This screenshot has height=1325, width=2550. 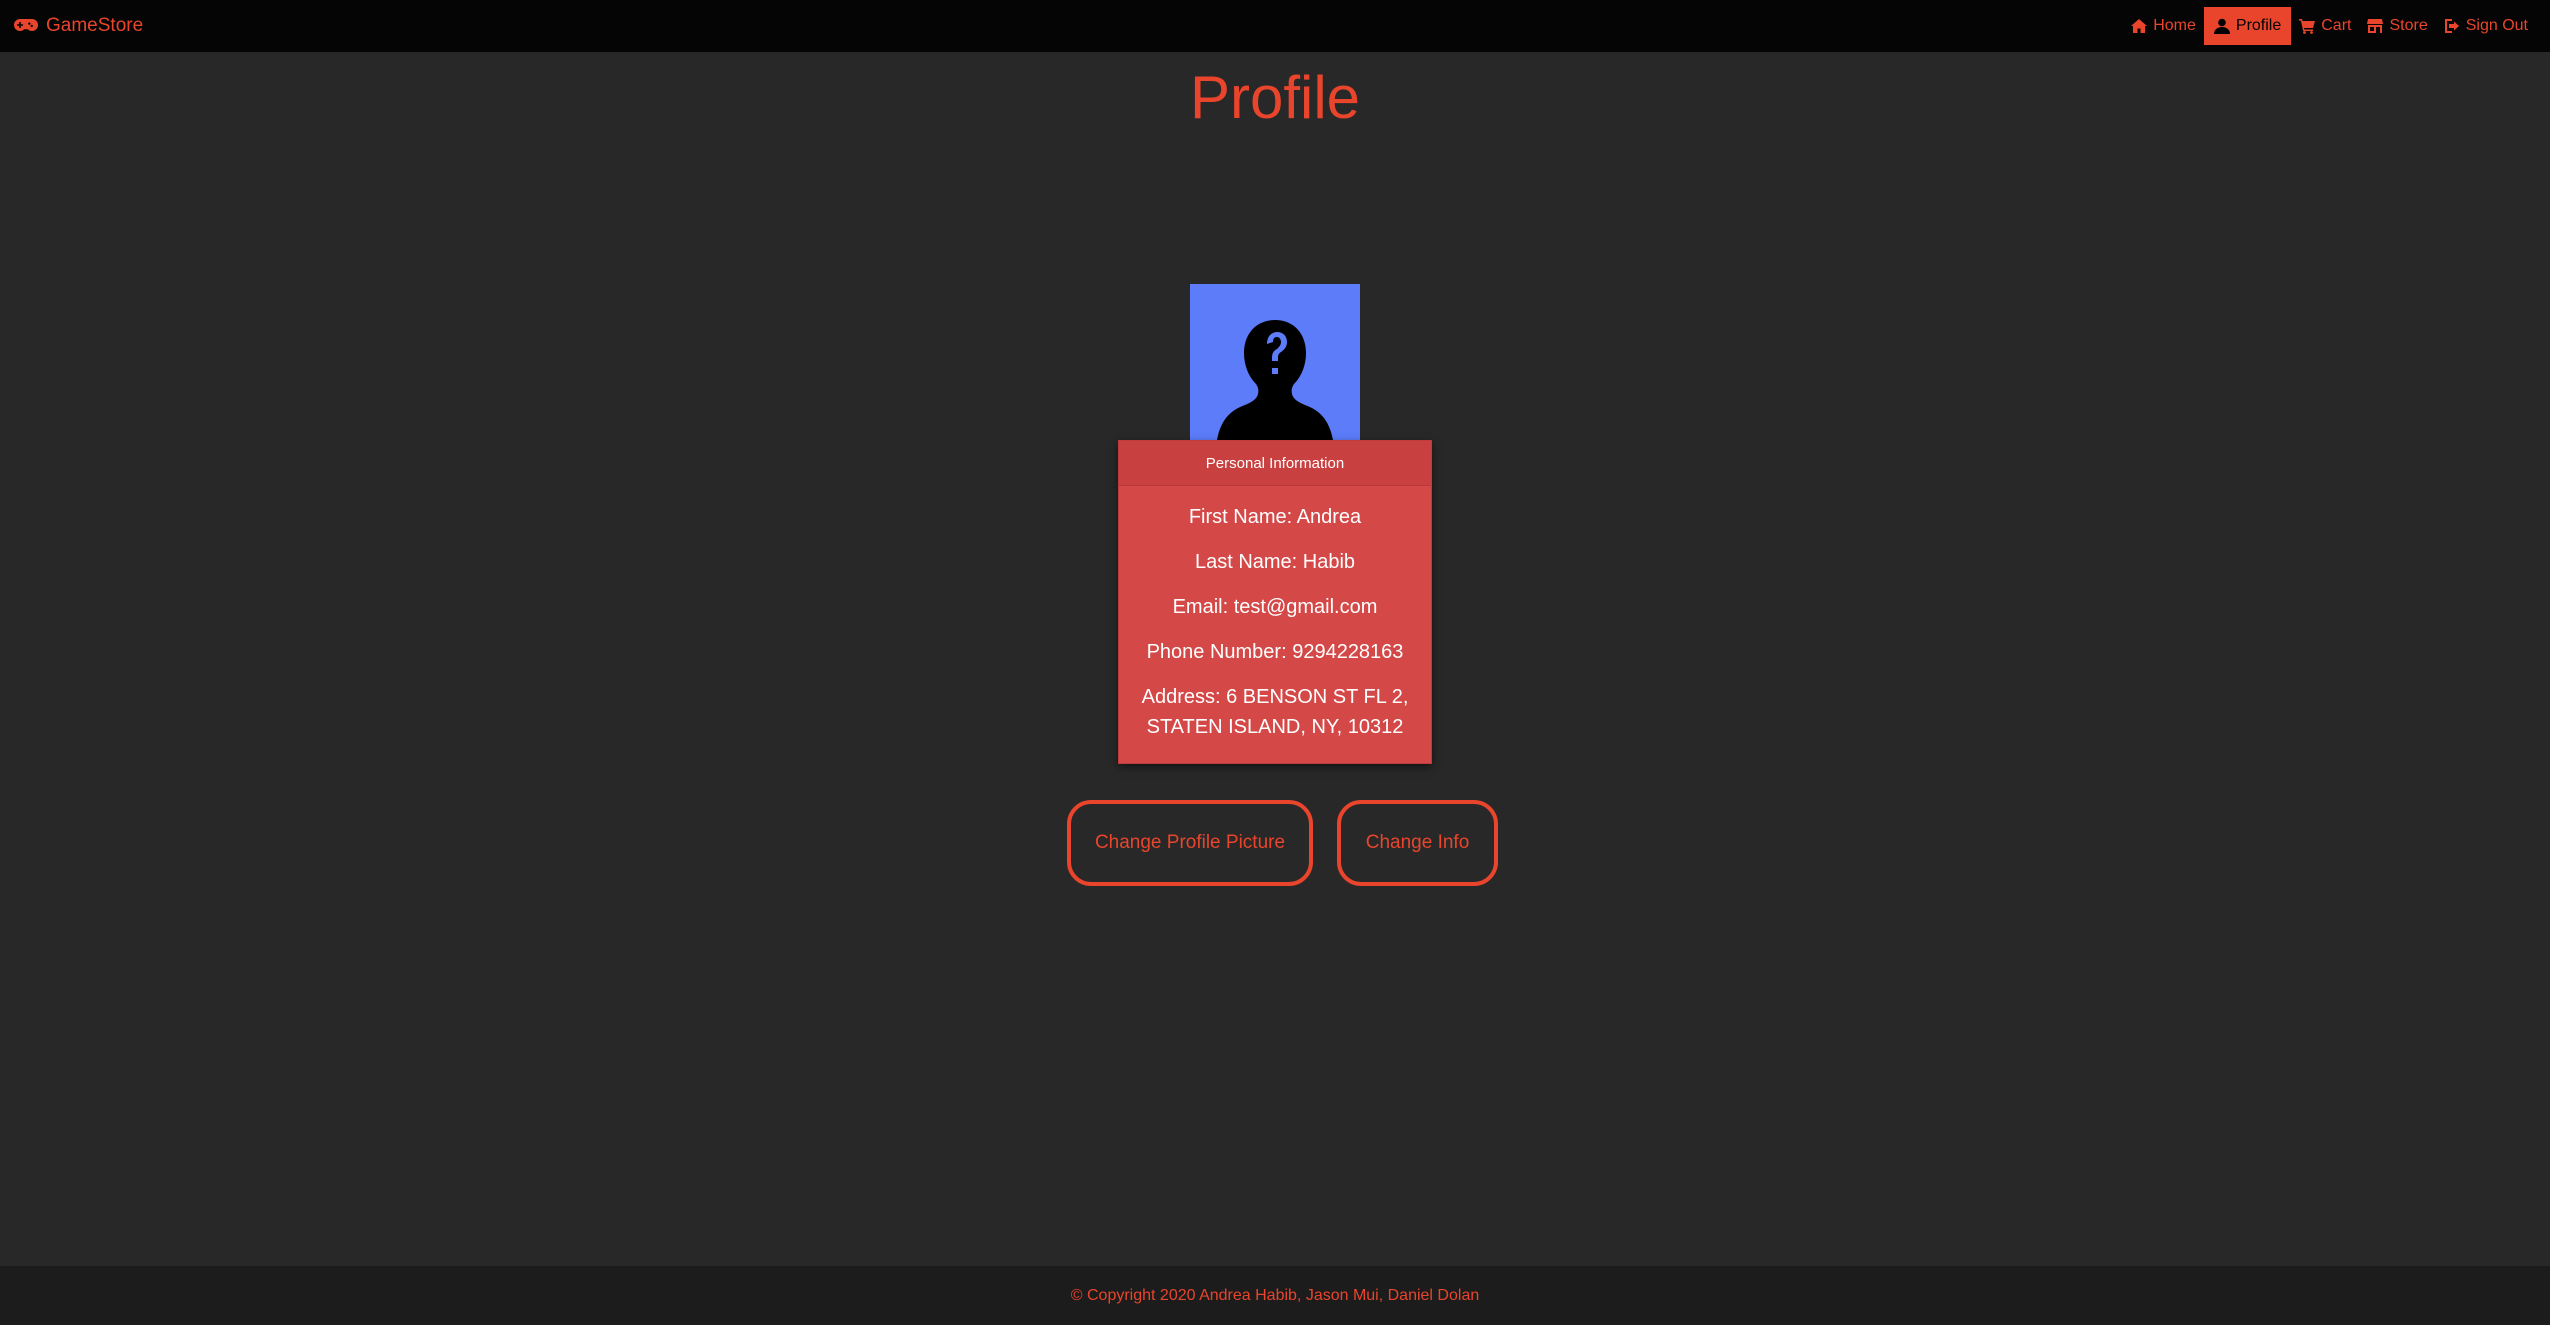 I want to click on card-title: Personal Information, so click(x=1275, y=463).